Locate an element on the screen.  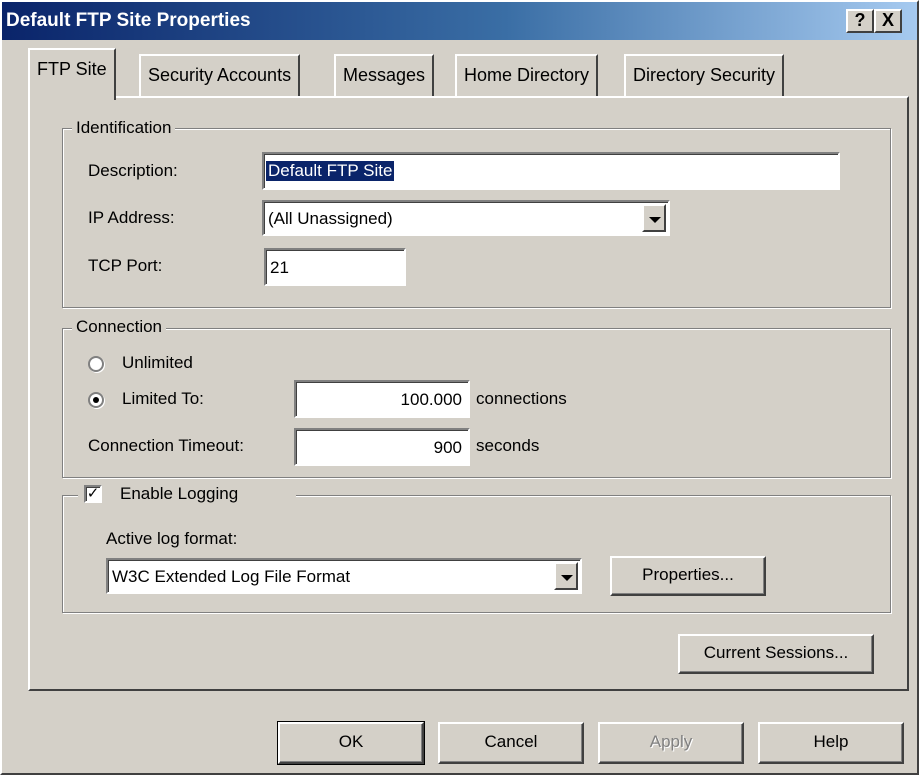
checkmark-icon: ✓ is located at coordinates (93, 493).